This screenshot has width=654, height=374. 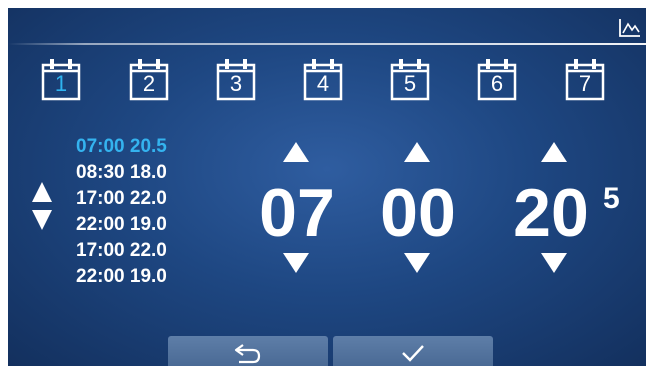 I want to click on temperature-up-arrow-icon, so click(x=554, y=152).